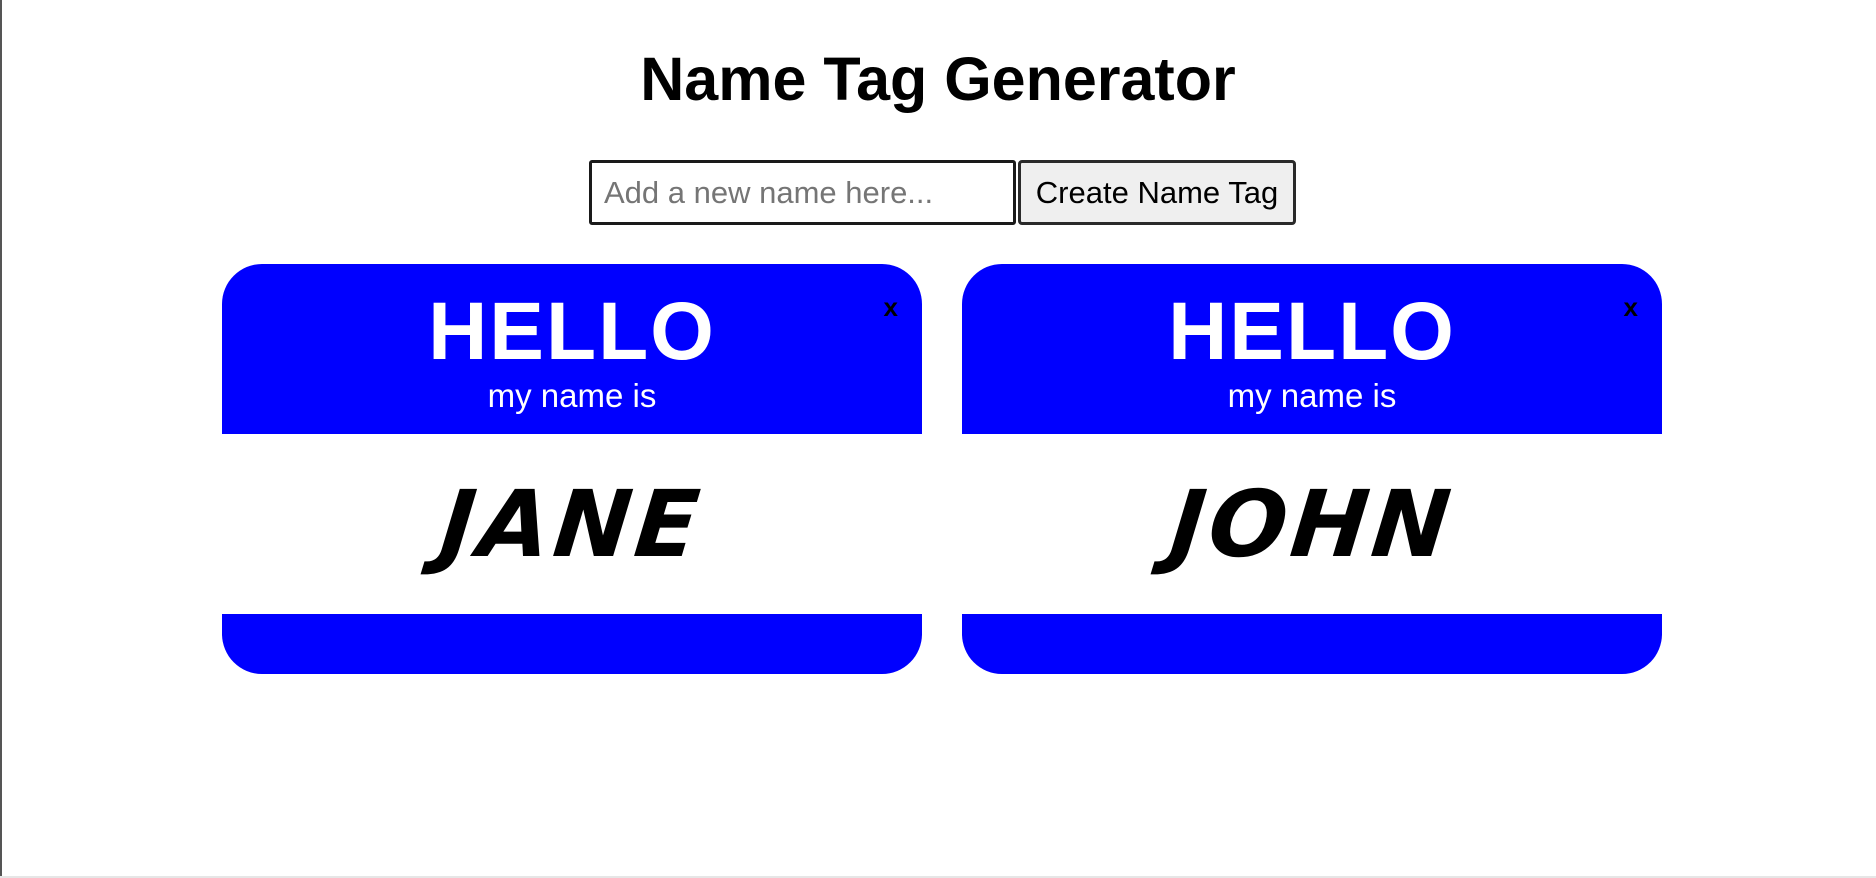 Image resolution: width=1876 pixels, height=878 pixels. I want to click on name-form: Create Name Tag, so click(942, 192).